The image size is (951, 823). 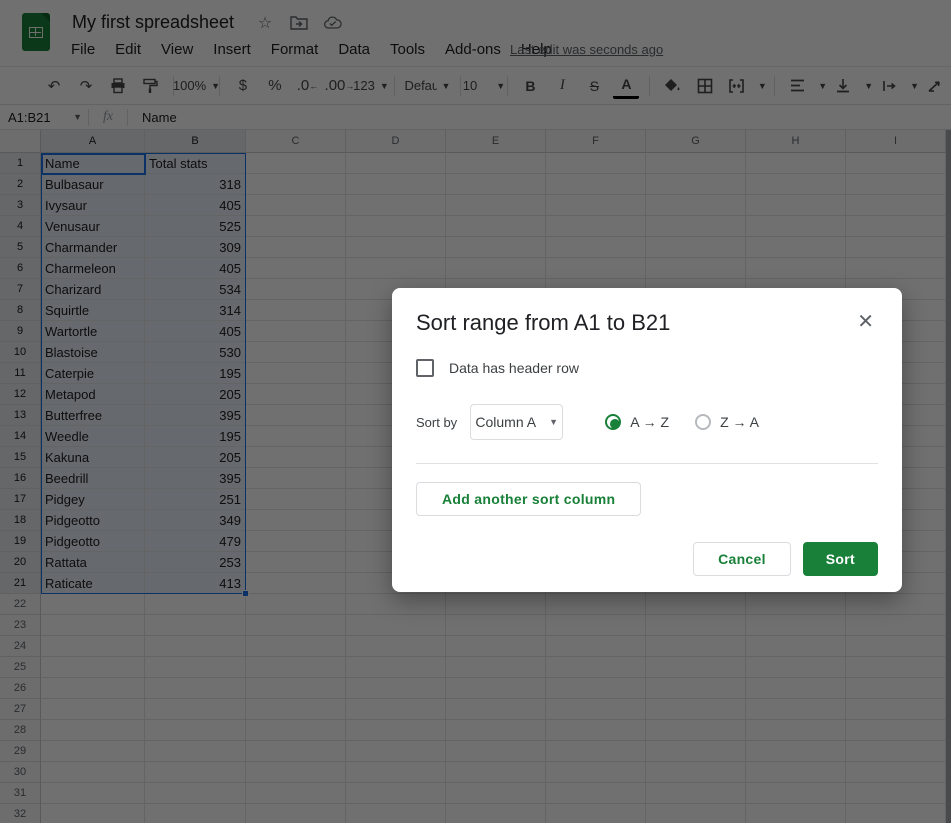 What do you see at coordinates (739, 422) in the screenshot?
I see `radio-descending-label: Z → A` at bounding box center [739, 422].